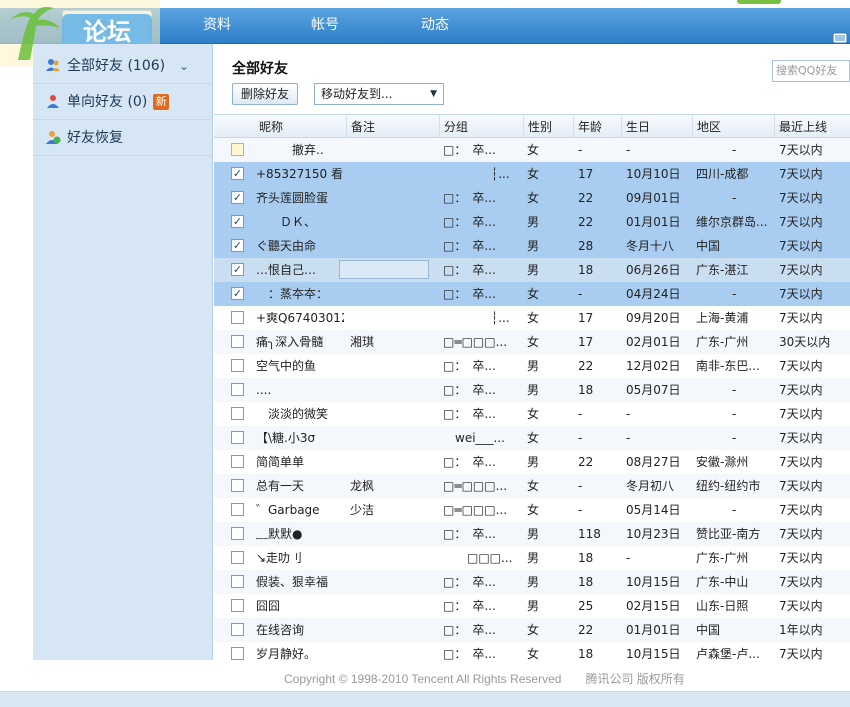 The image size is (850, 707). What do you see at coordinates (532, 582) in the screenshot?
I see `table-row: 假装、狠幸福 □： 卒... 男 18 10月15日 广东-中山 7天以内` at bounding box center [532, 582].